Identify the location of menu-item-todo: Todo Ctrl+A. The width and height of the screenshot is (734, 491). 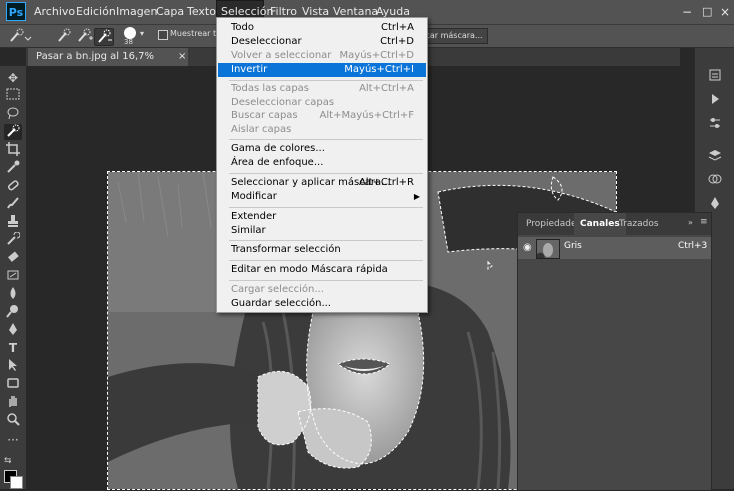
(322, 28).